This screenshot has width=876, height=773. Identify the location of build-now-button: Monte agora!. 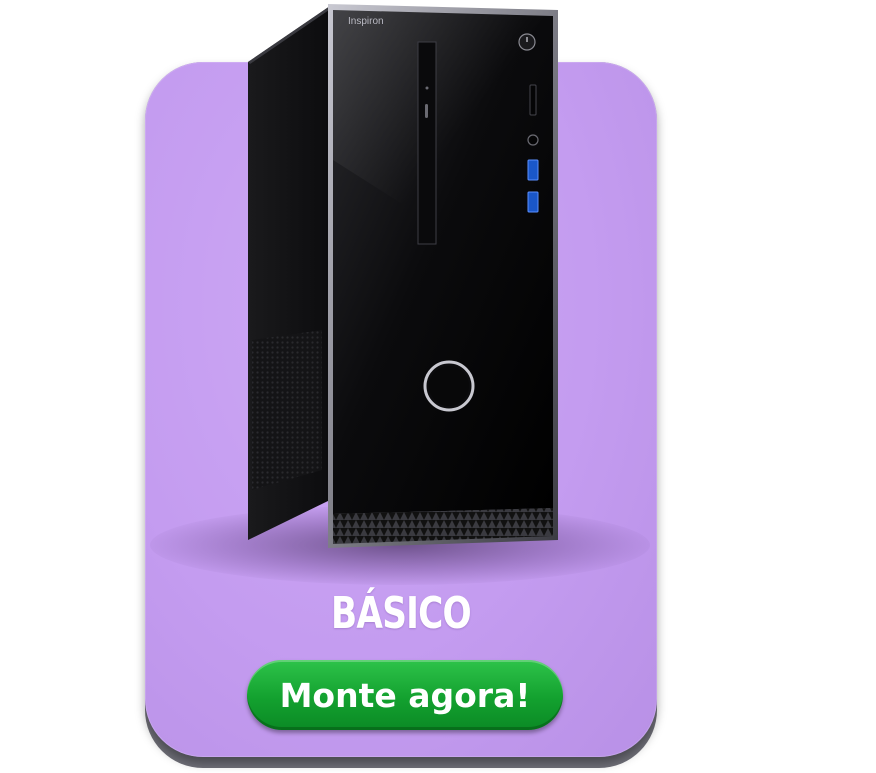
(405, 695).